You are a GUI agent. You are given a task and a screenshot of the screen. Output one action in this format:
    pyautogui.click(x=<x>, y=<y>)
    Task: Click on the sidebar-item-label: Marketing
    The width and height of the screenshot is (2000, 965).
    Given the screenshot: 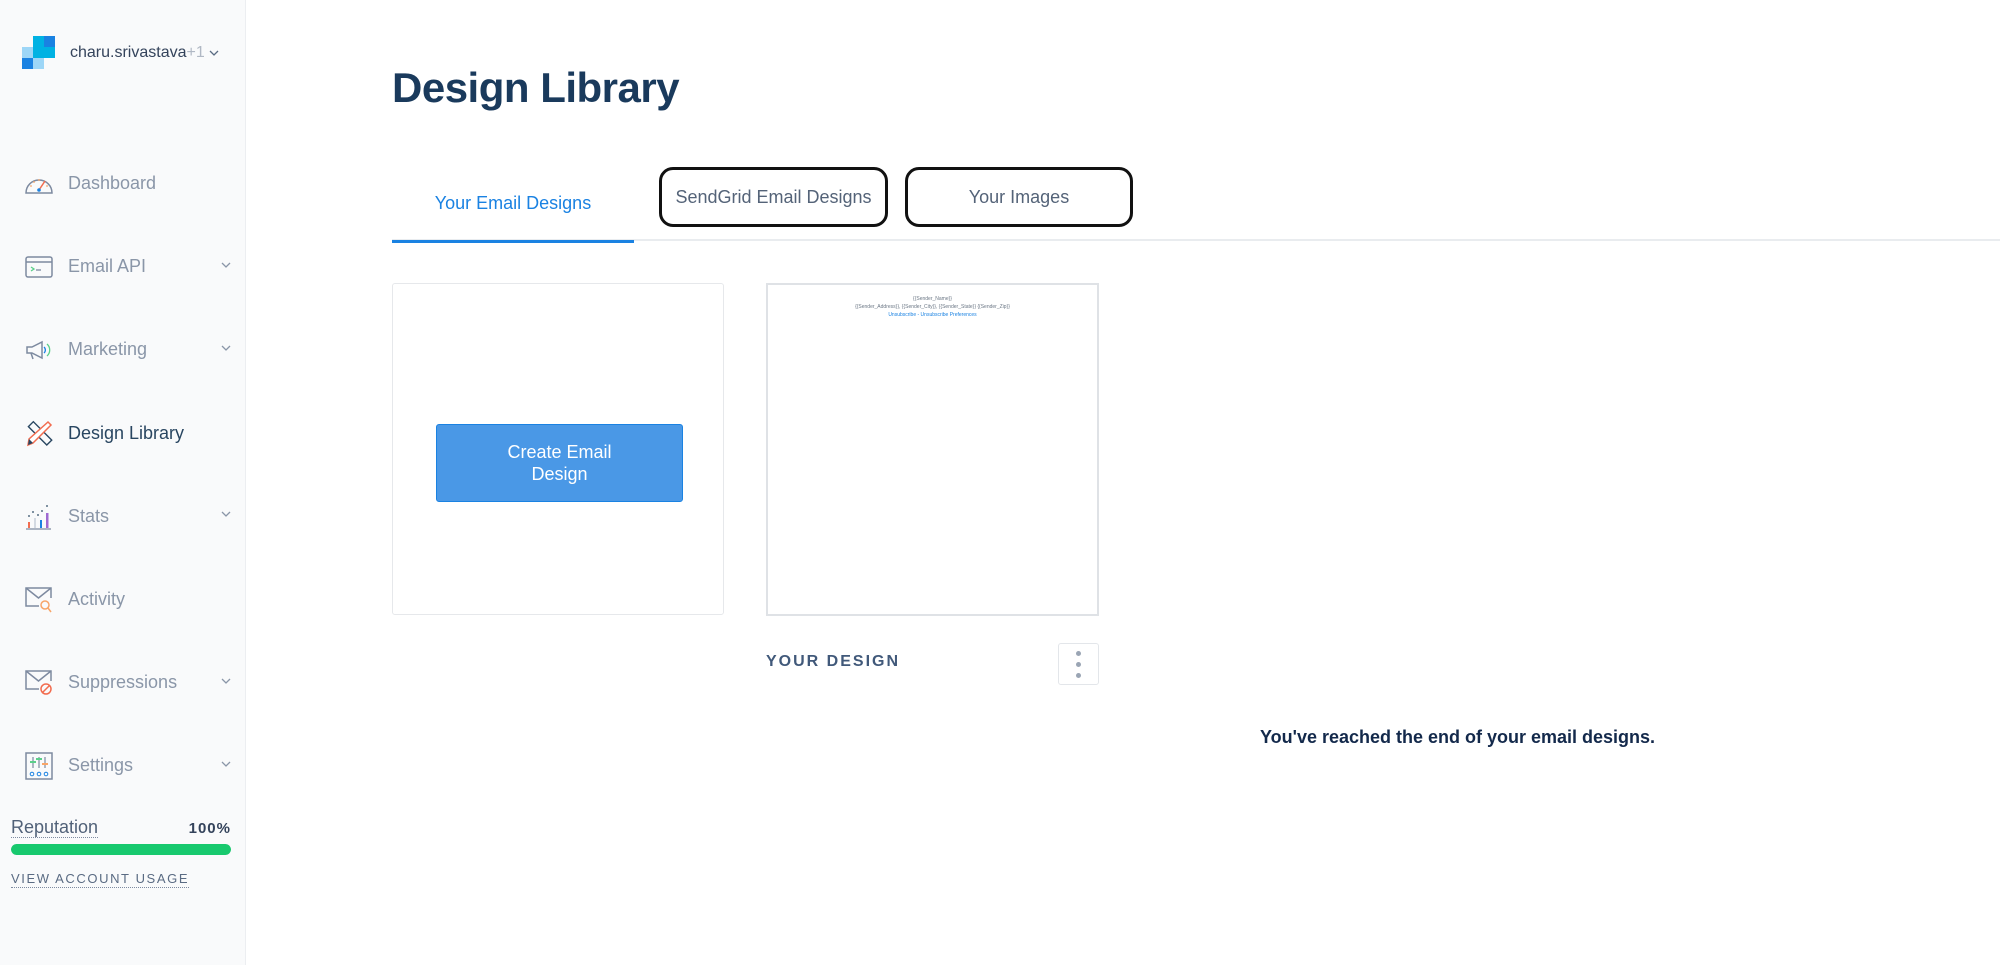 What is the action you would take?
    pyautogui.click(x=108, y=349)
    